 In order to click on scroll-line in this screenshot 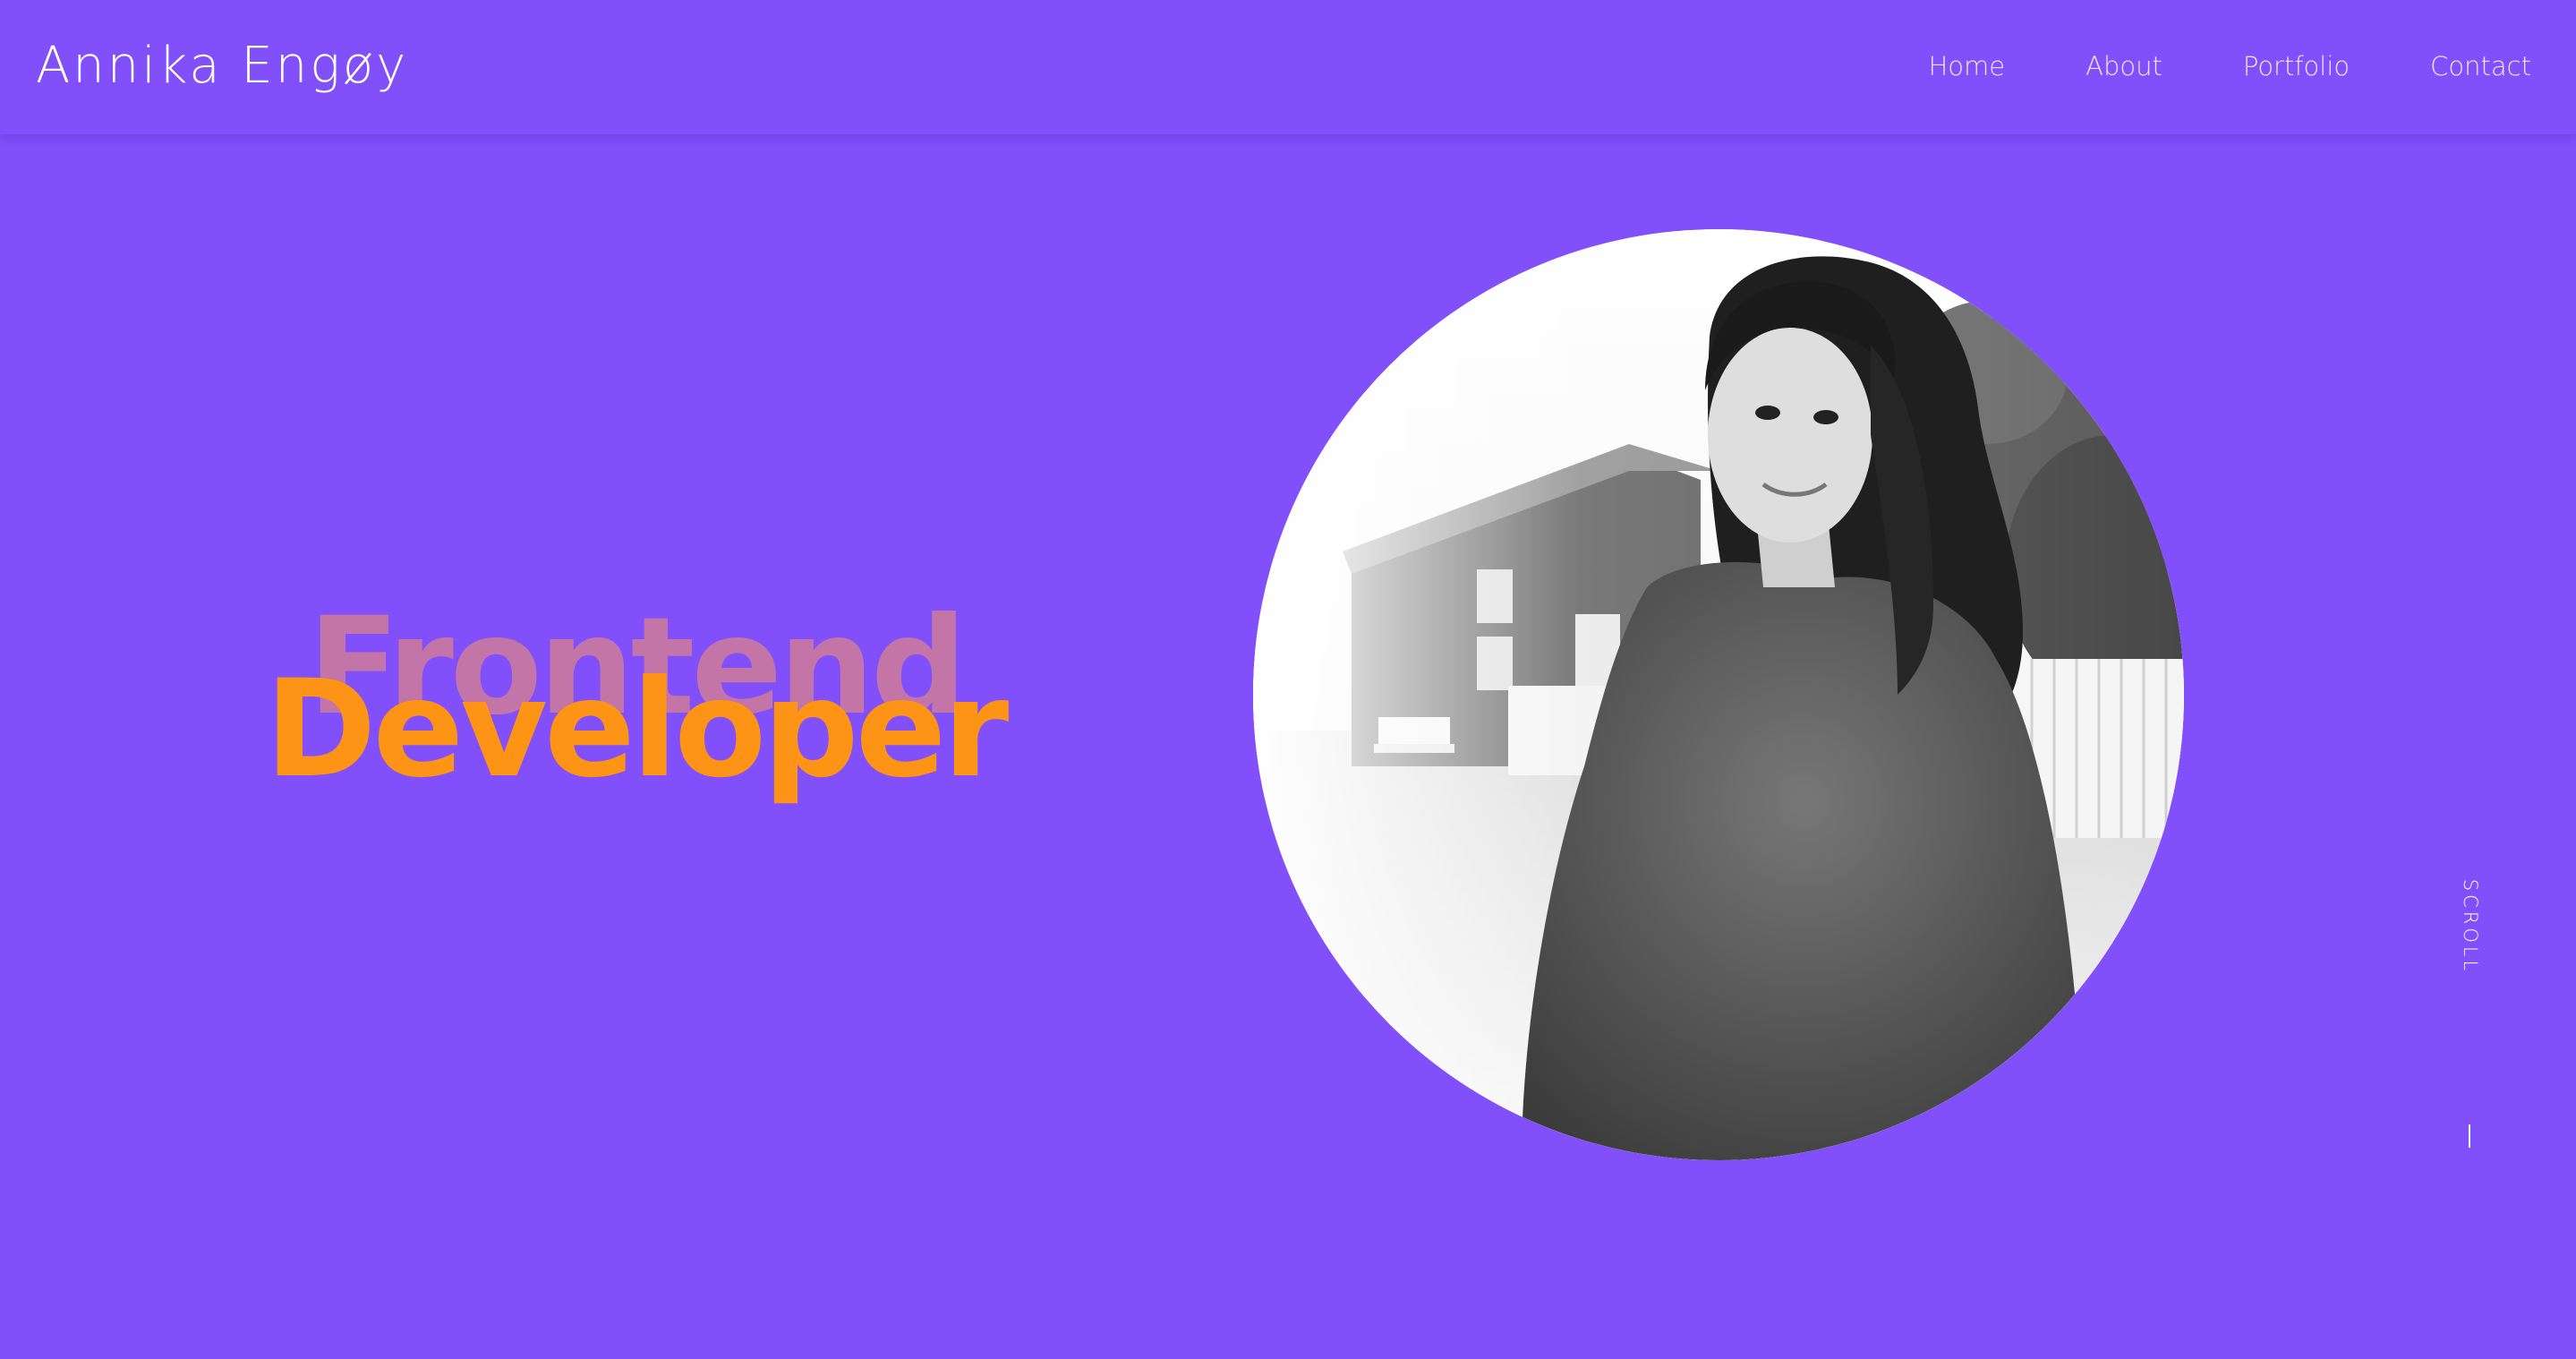, I will do `click(2469, 1136)`.